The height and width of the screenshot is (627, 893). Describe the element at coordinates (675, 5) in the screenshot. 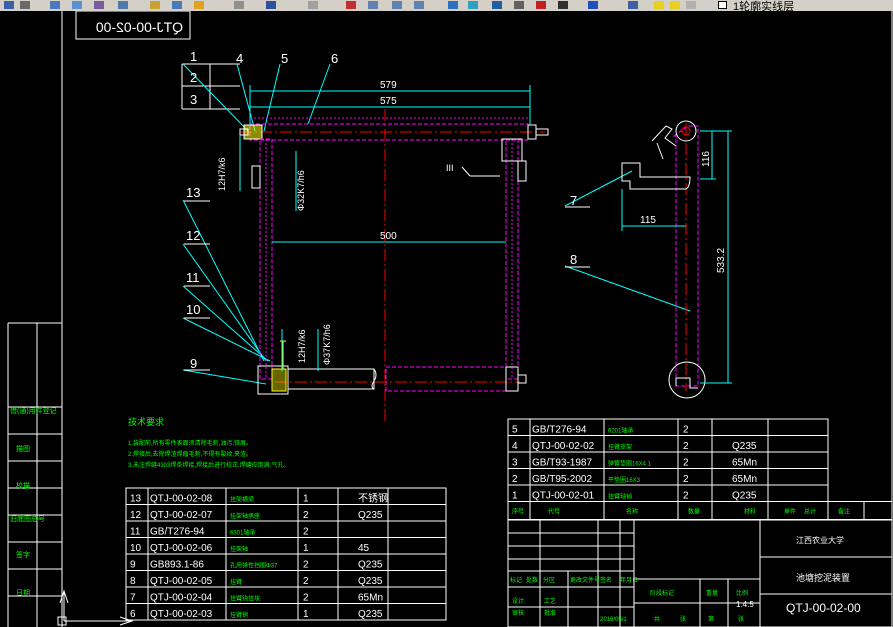

I see `layer-freeze-icon` at that location.